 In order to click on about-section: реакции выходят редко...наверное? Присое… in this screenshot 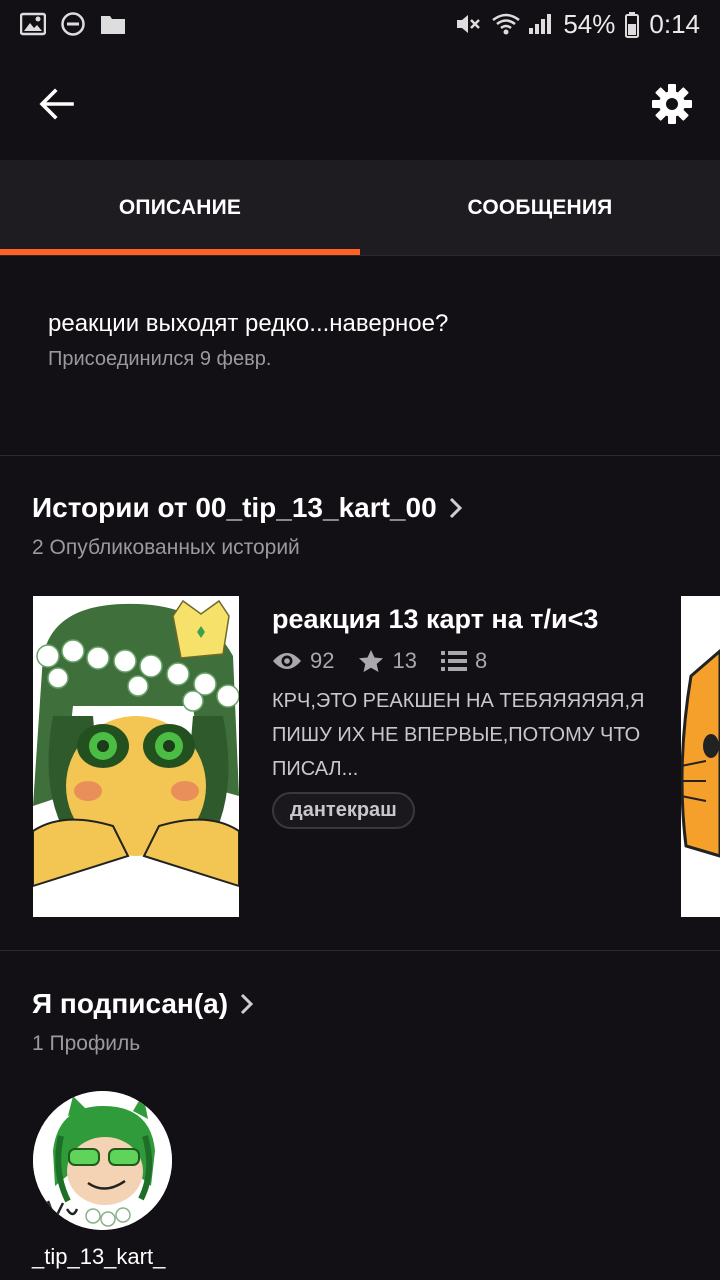, I will do `click(368, 340)`.